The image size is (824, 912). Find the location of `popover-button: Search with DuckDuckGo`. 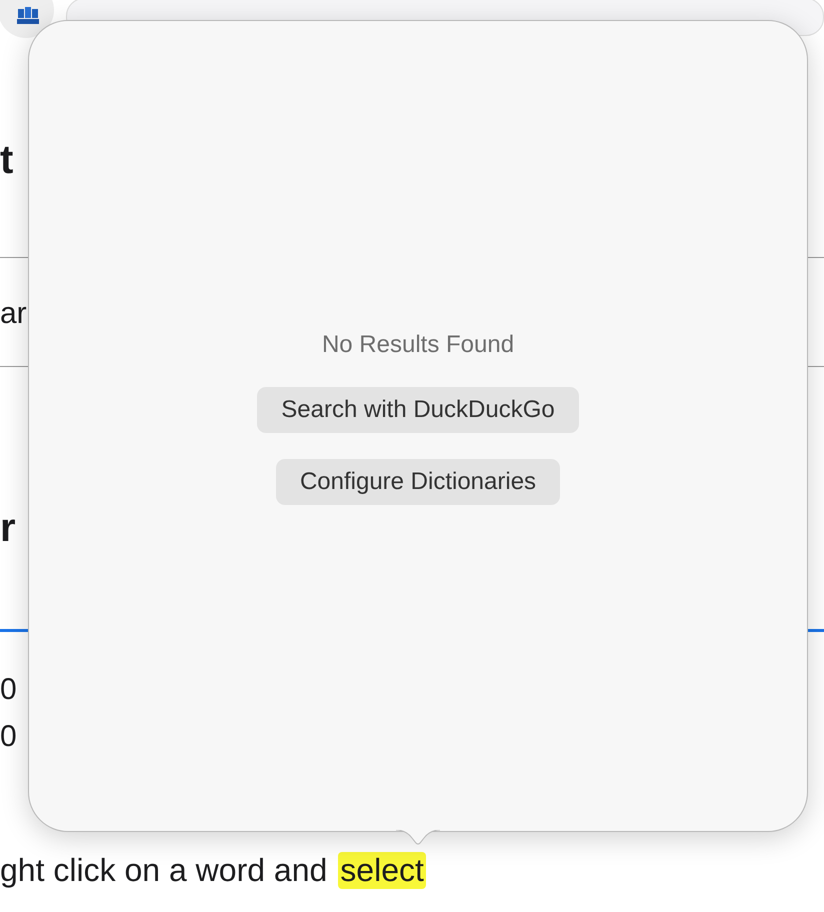

popover-button: Search with DuckDuckGo is located at coordinates (418, 410).